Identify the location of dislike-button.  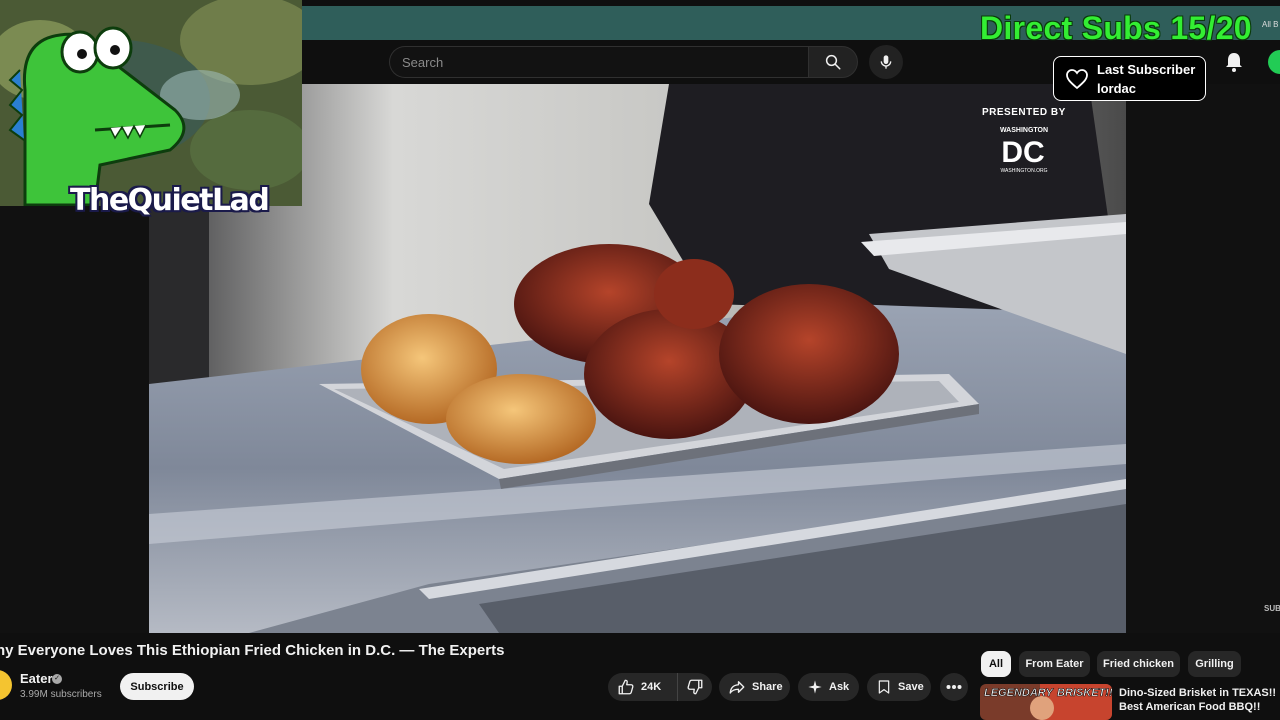
(695, 687).